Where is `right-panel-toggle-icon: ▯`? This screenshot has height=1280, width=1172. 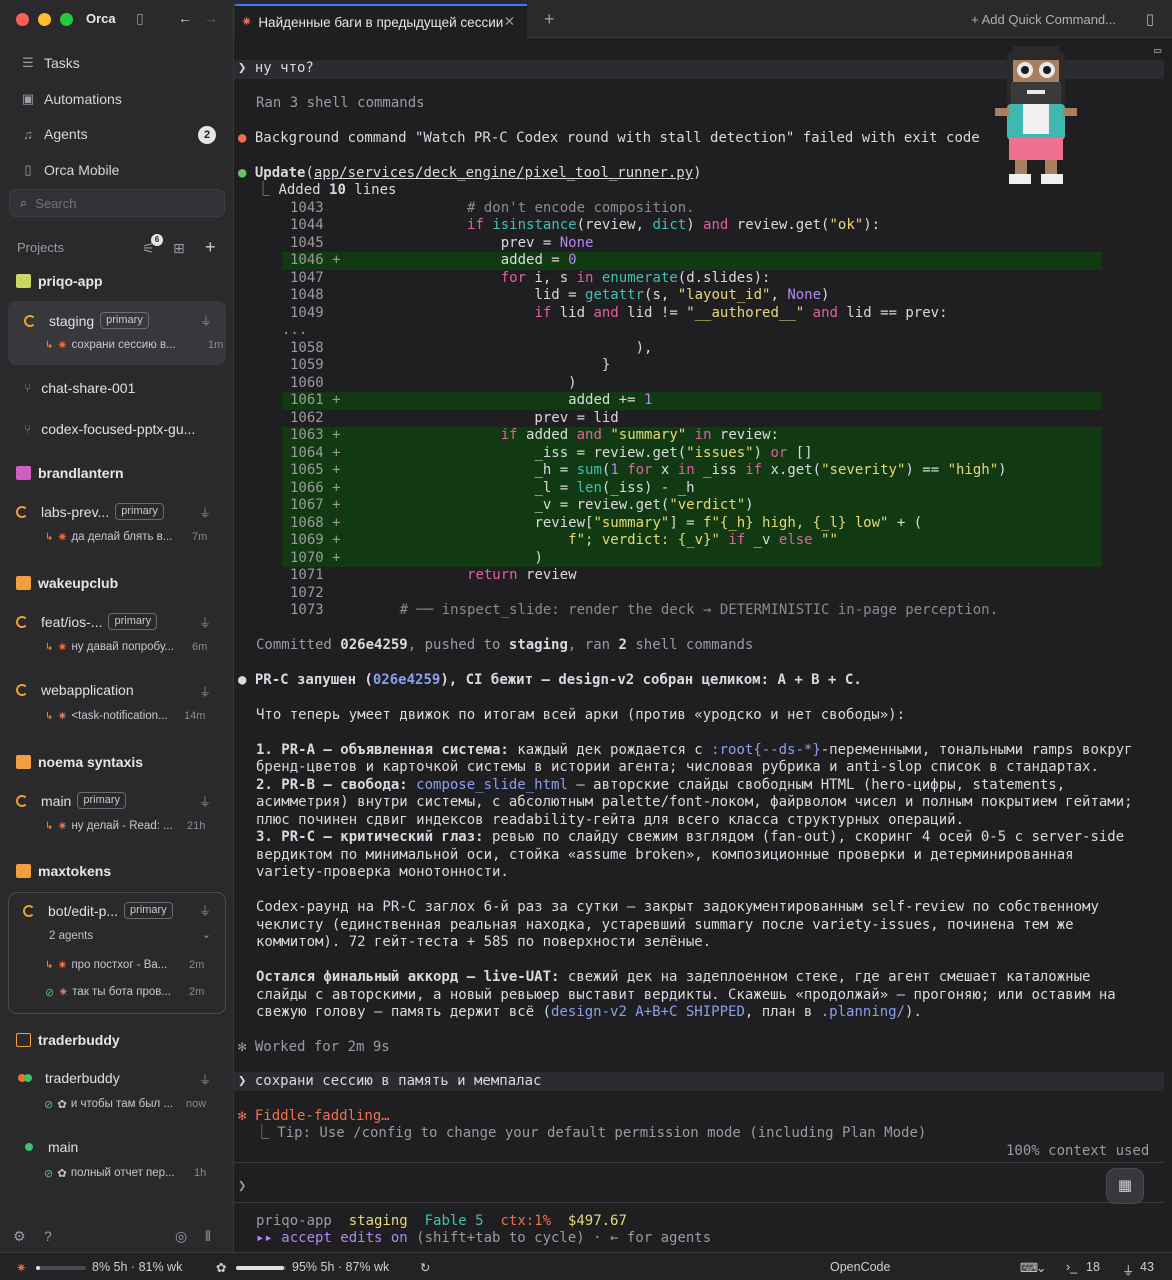 right-panel-toggle-icon: ▯ is located at coordinates (1150, 19).